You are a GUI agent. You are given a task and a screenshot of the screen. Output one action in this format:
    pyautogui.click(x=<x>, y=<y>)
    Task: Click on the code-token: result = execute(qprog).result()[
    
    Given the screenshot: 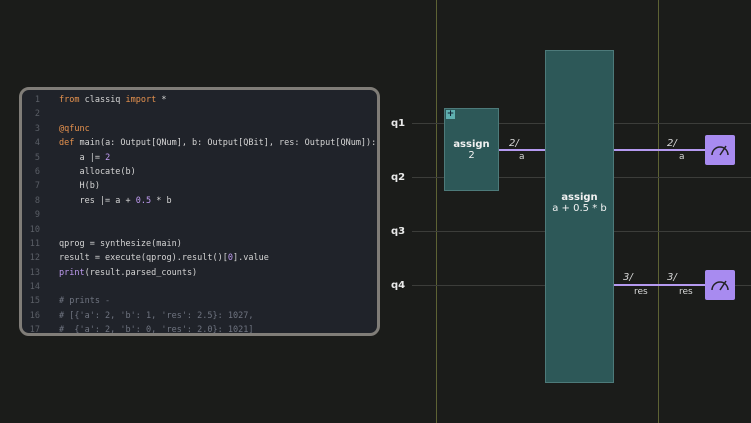 What is the action you would take?
    pyautogui.click(x=143, y=258)
    